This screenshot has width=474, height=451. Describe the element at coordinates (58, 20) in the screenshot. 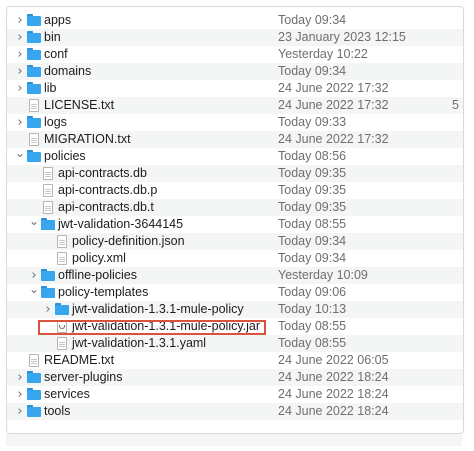

I see `file-name: apps` at that location.